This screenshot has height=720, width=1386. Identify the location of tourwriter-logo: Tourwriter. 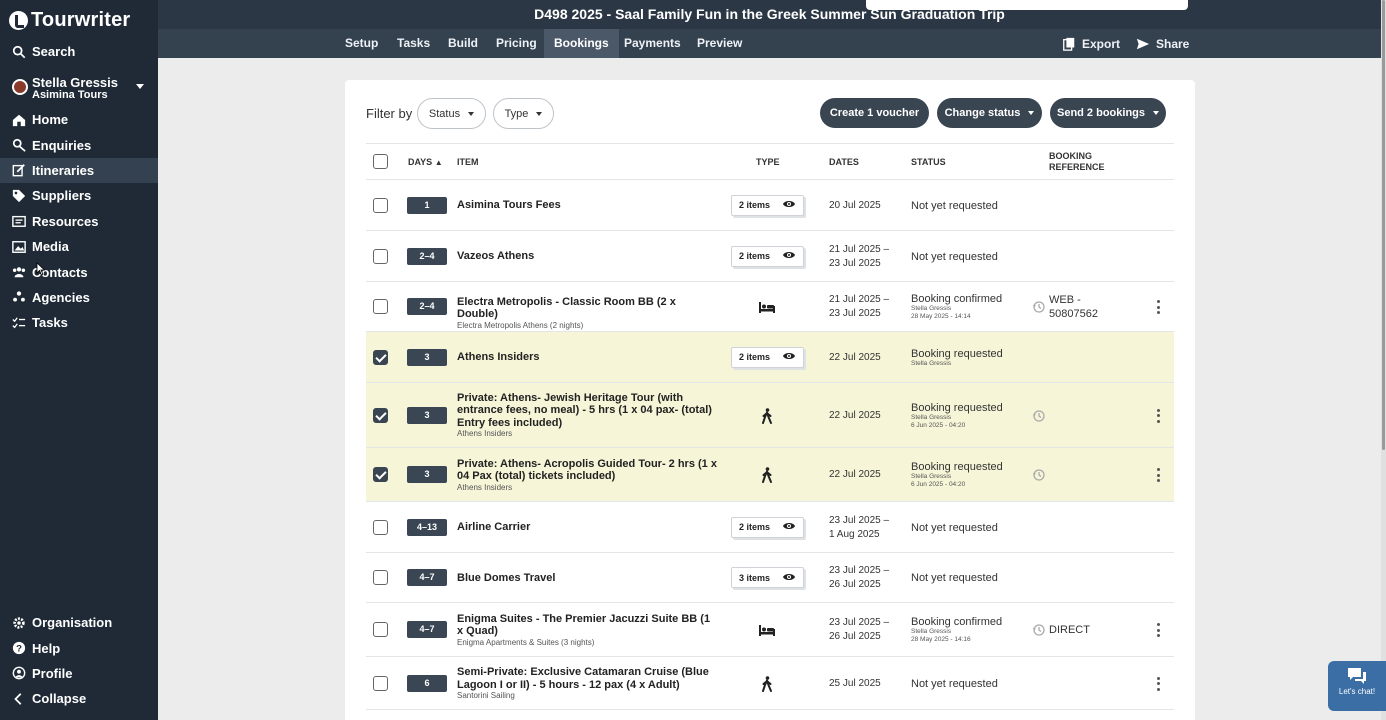
(69, 20).